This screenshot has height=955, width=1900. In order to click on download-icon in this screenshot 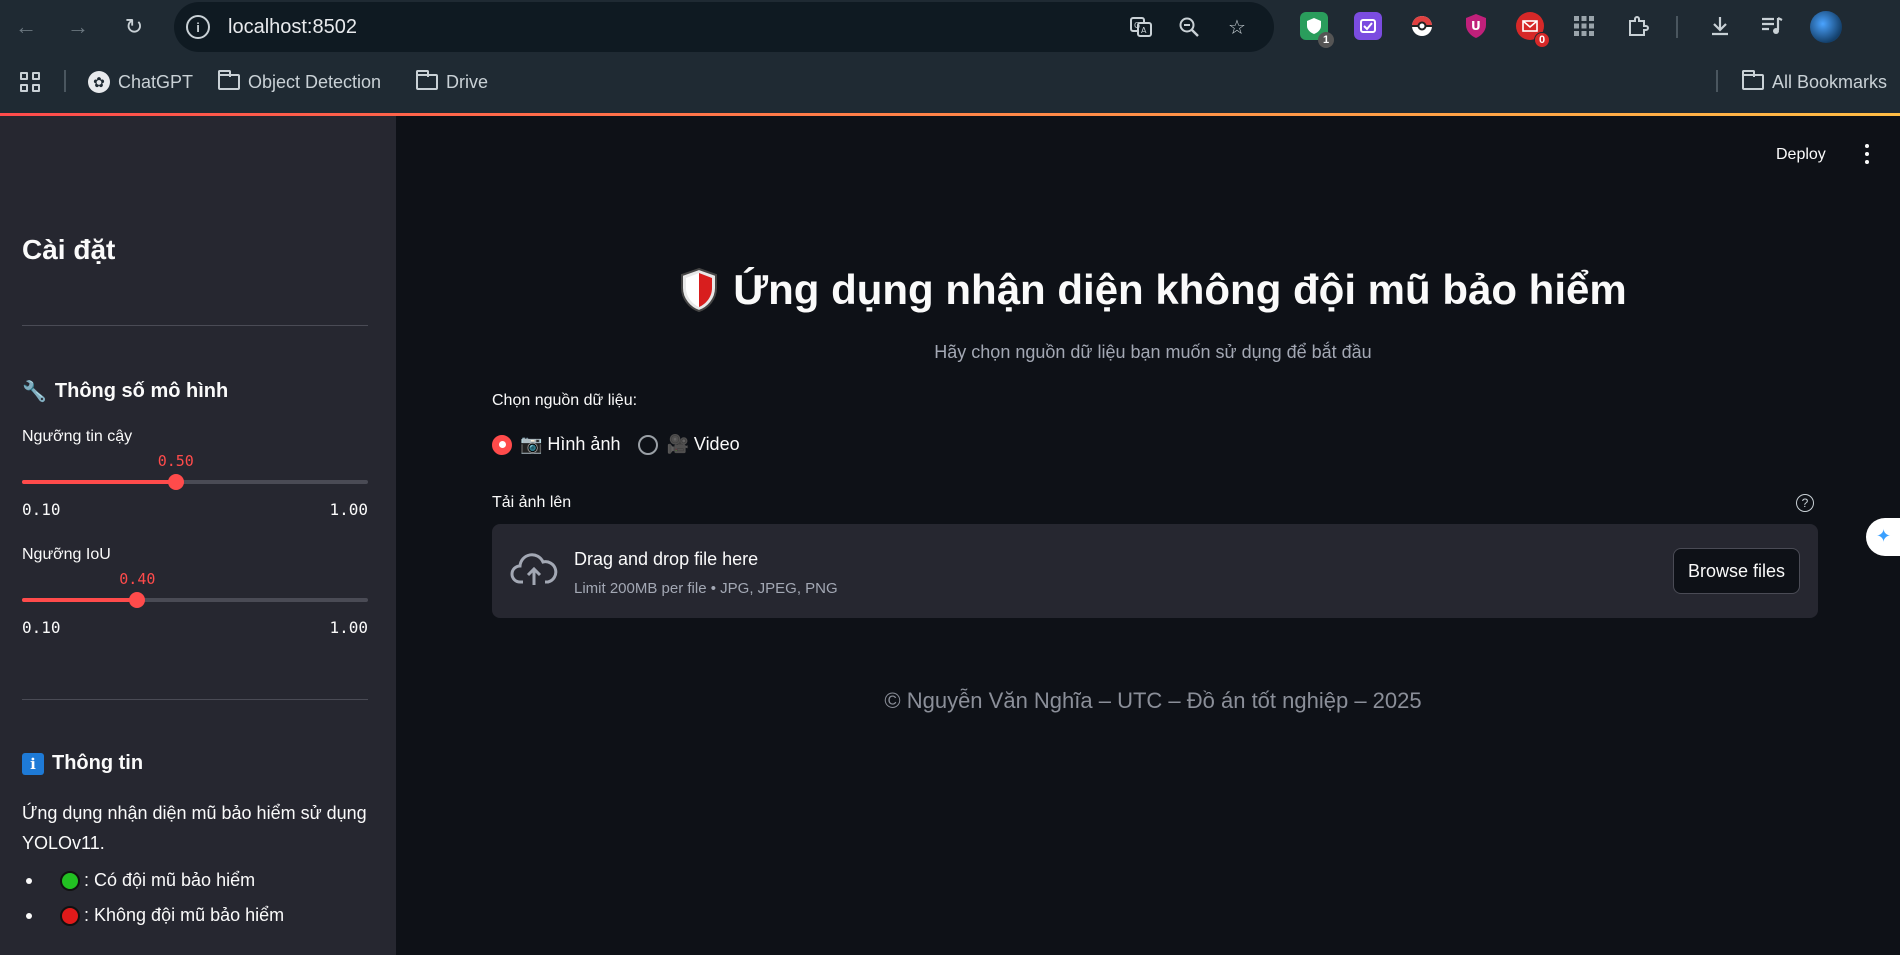, I will do `click(1720, 26)`.